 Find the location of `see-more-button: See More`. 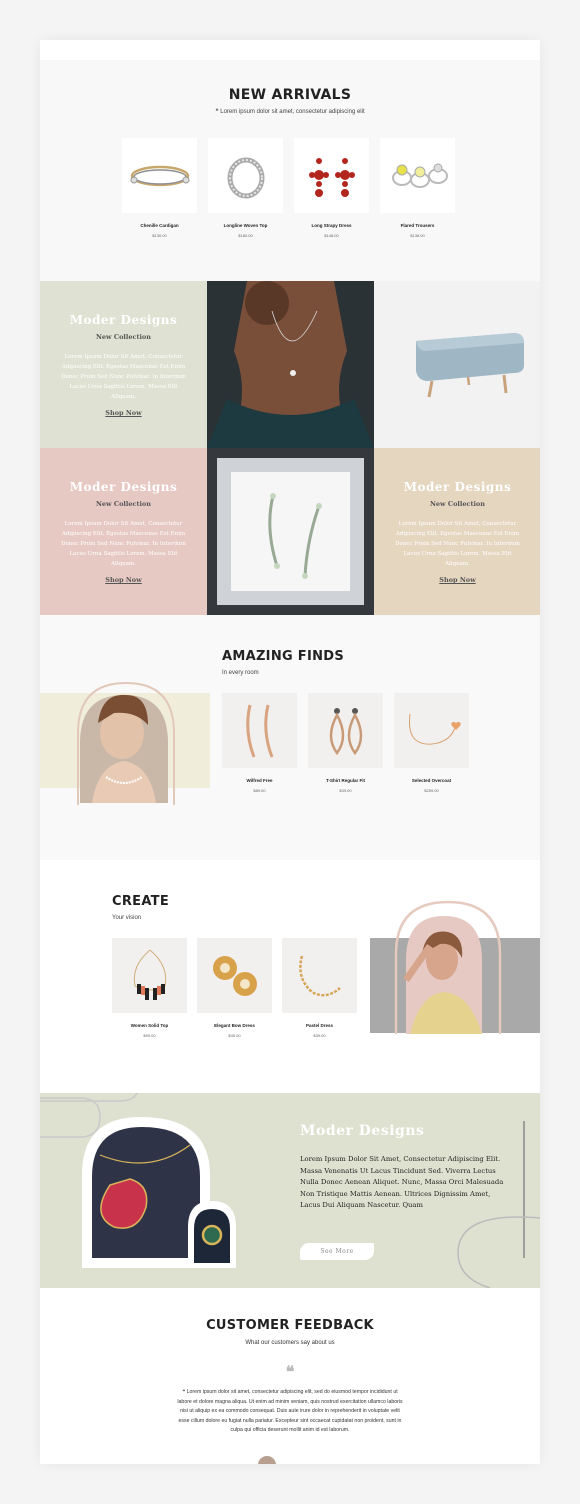

see-more-button: See More is located at coordinates (337, 1251).